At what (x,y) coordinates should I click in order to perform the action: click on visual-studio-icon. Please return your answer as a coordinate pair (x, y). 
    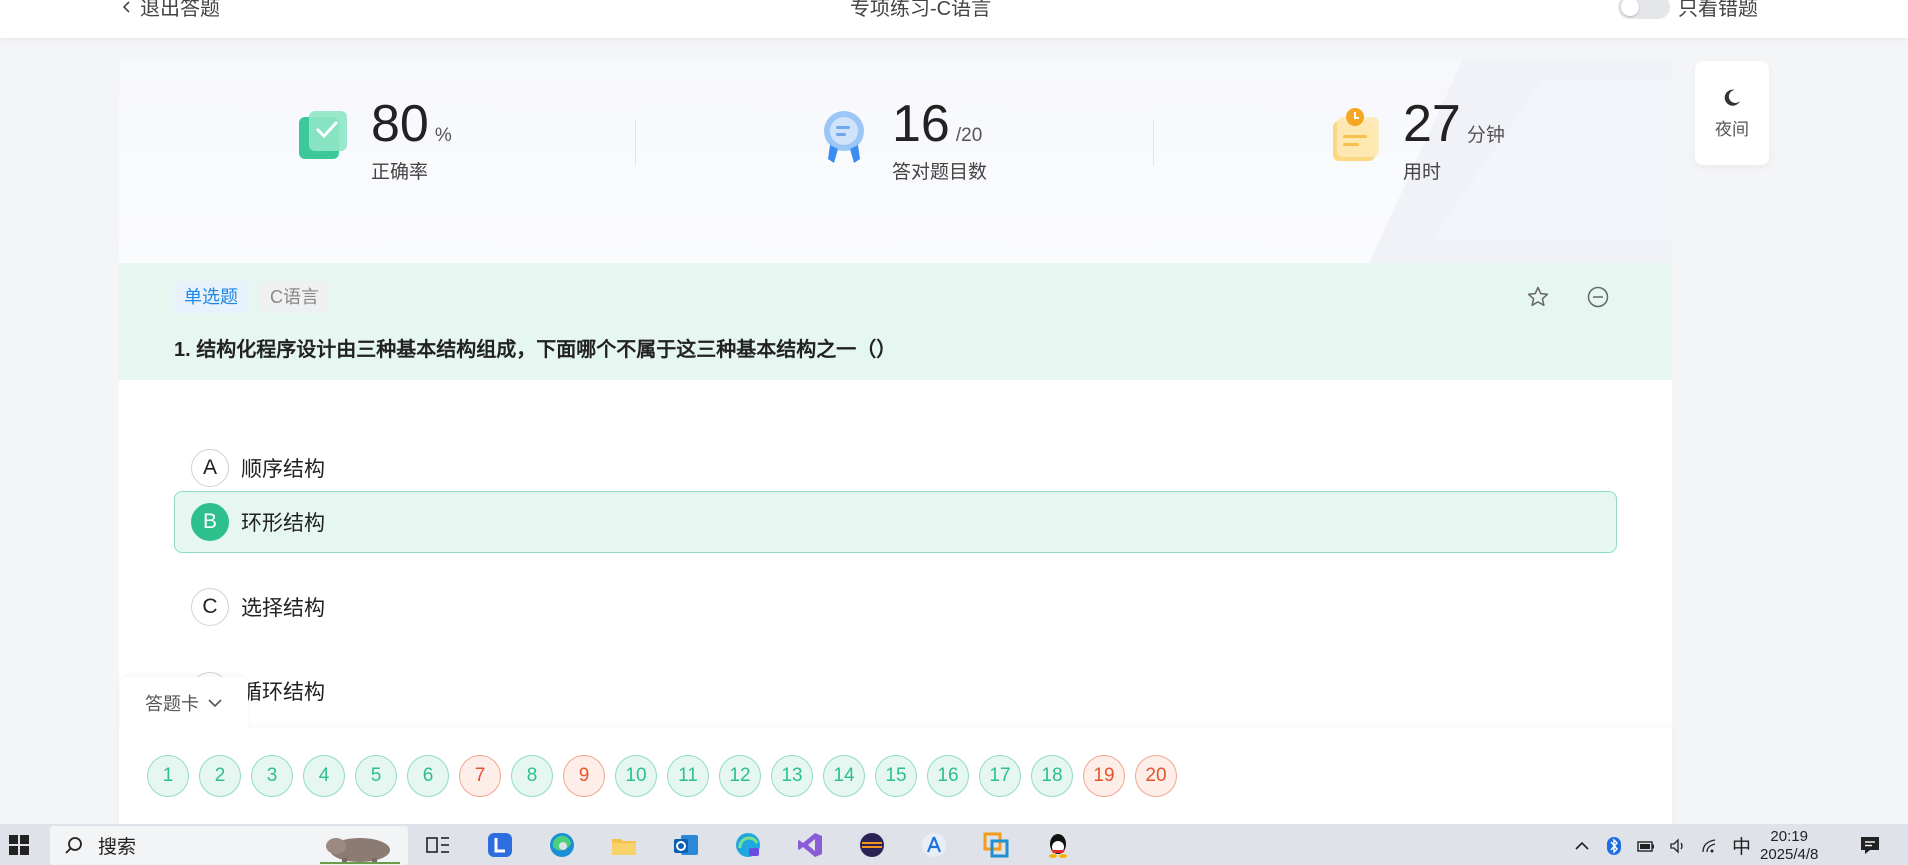
    Looking at the image, I should click on (810, 845).